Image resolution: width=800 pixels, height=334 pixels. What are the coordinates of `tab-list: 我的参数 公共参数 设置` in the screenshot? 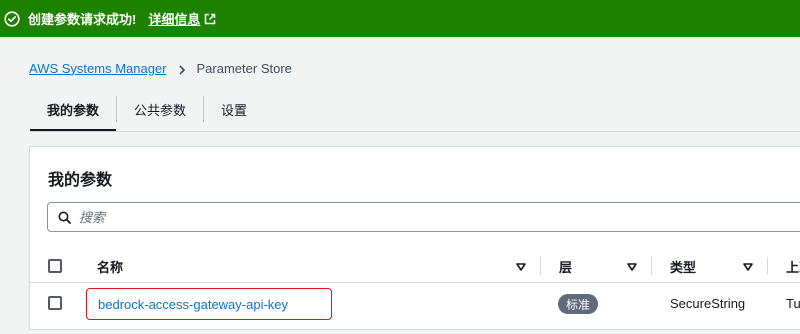 It's located at (147, 109).